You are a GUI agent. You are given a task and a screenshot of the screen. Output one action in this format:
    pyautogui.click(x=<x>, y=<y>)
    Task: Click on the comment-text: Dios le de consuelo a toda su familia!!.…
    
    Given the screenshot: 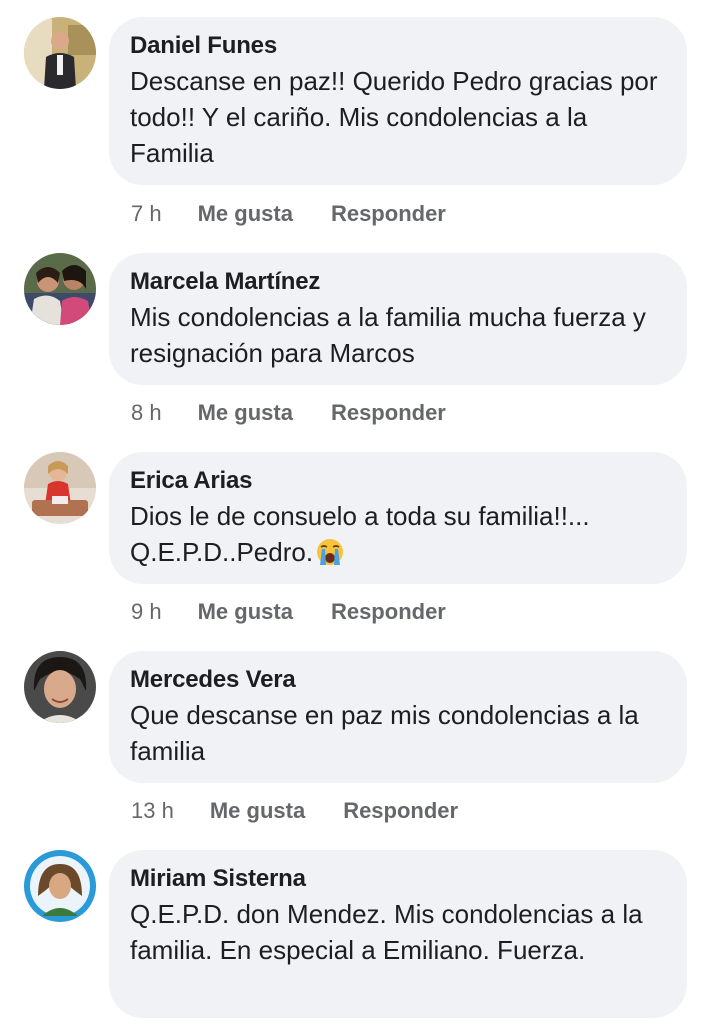 What is the action you would take?
    pyautogui.click(x=398, y=534)
    